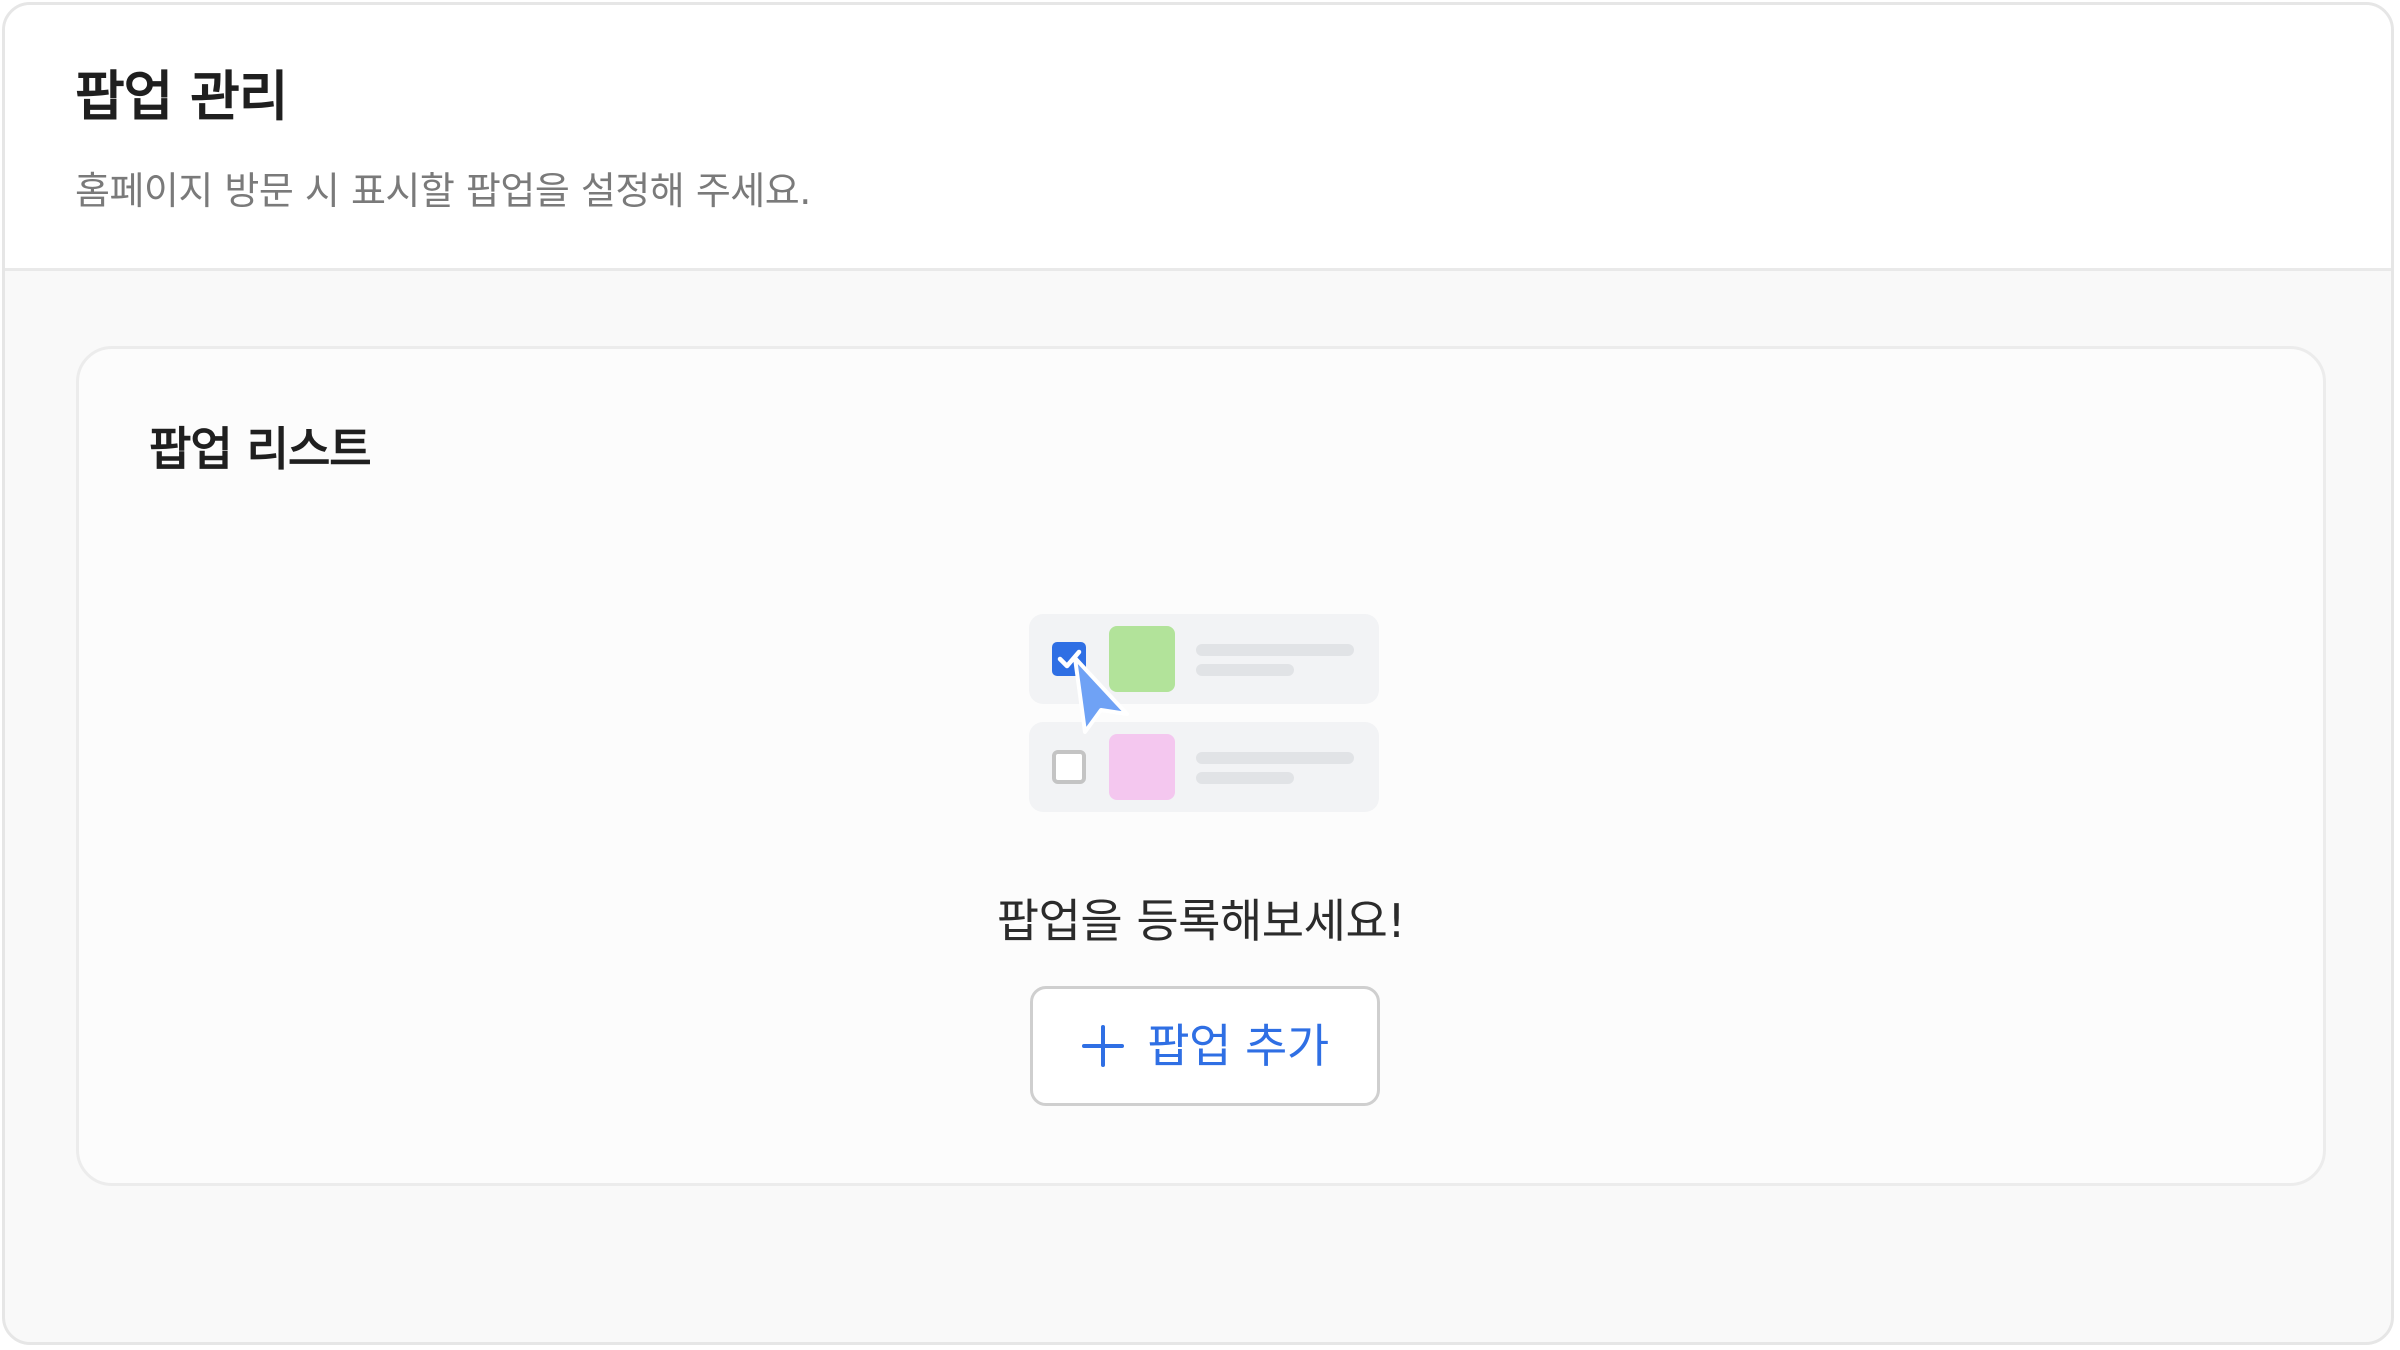 The width and height of the screenshot is (2400, 1350). I want to click on add-popup-button-label: 팝업 추가, so click(1238, 1046).